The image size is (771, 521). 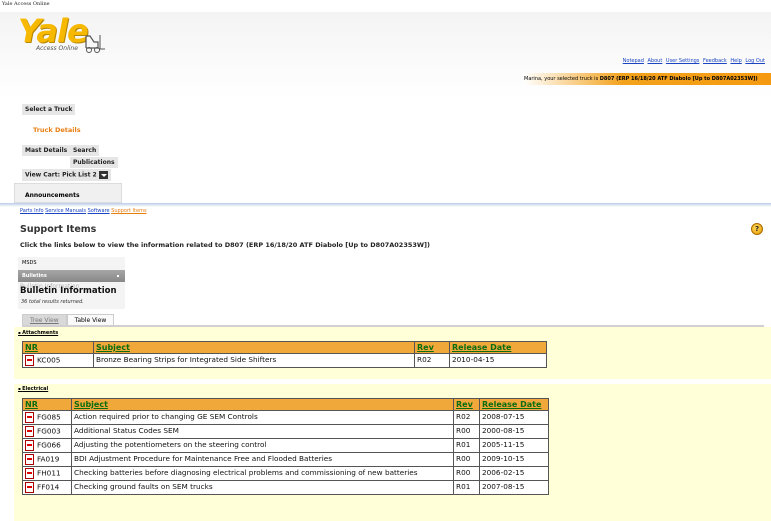 I want to click on nr-cell: FF014, so click(x=47, y=487).